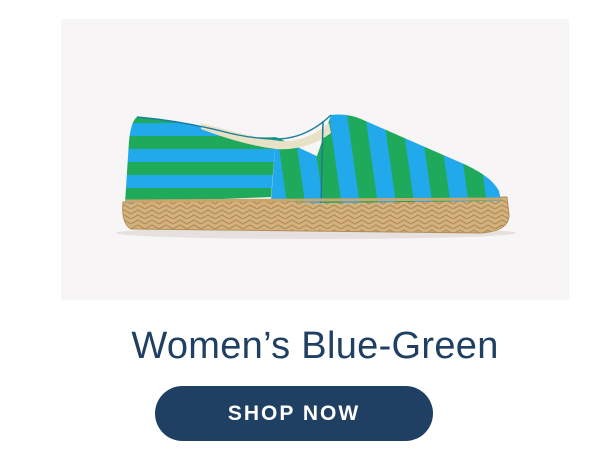 Image resolution: width=600 pixels, height=466 pixels. Describe the element at coordinates (315, 346) in the screenshot. I see `product-title: Women’s Blue-Green` at that location.